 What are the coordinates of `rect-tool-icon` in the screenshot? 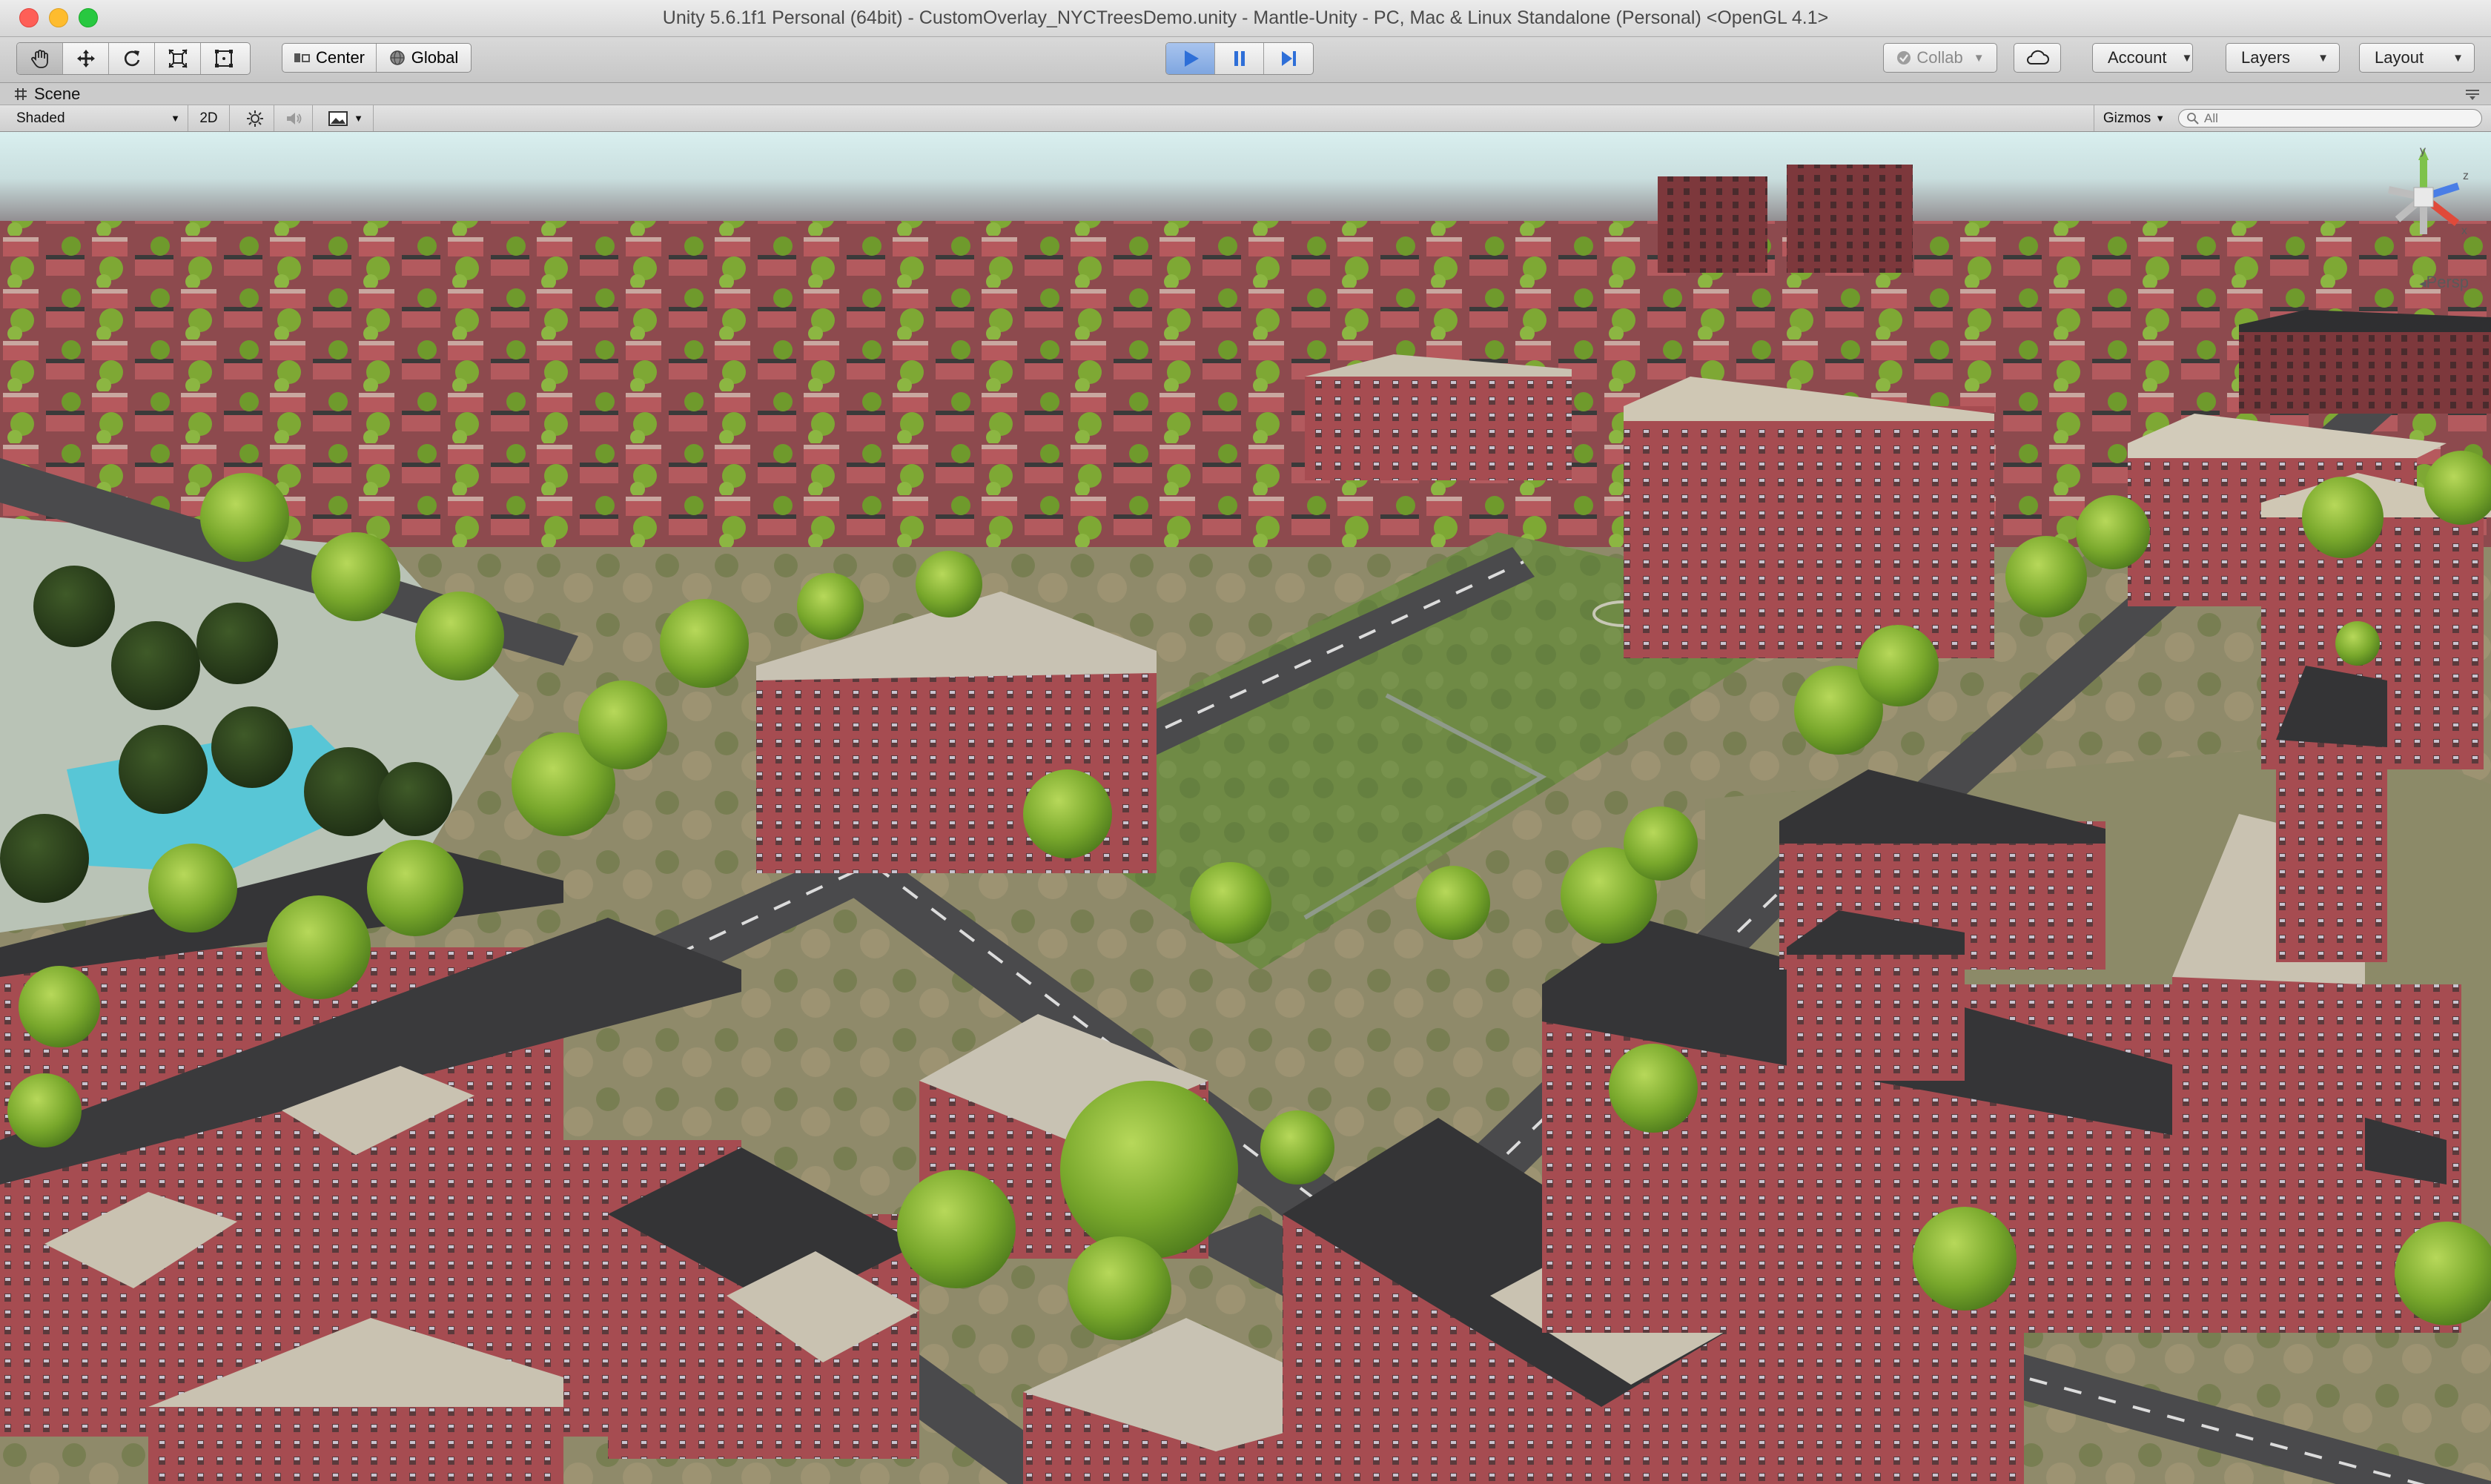 It's located at (224, 58).